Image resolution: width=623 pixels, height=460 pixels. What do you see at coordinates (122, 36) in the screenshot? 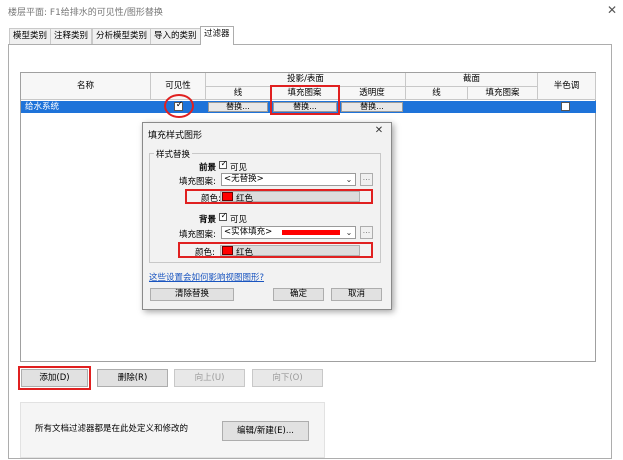
I see `tab-analytical-categories: 分析模型类别` at bounding box center [122, 36].